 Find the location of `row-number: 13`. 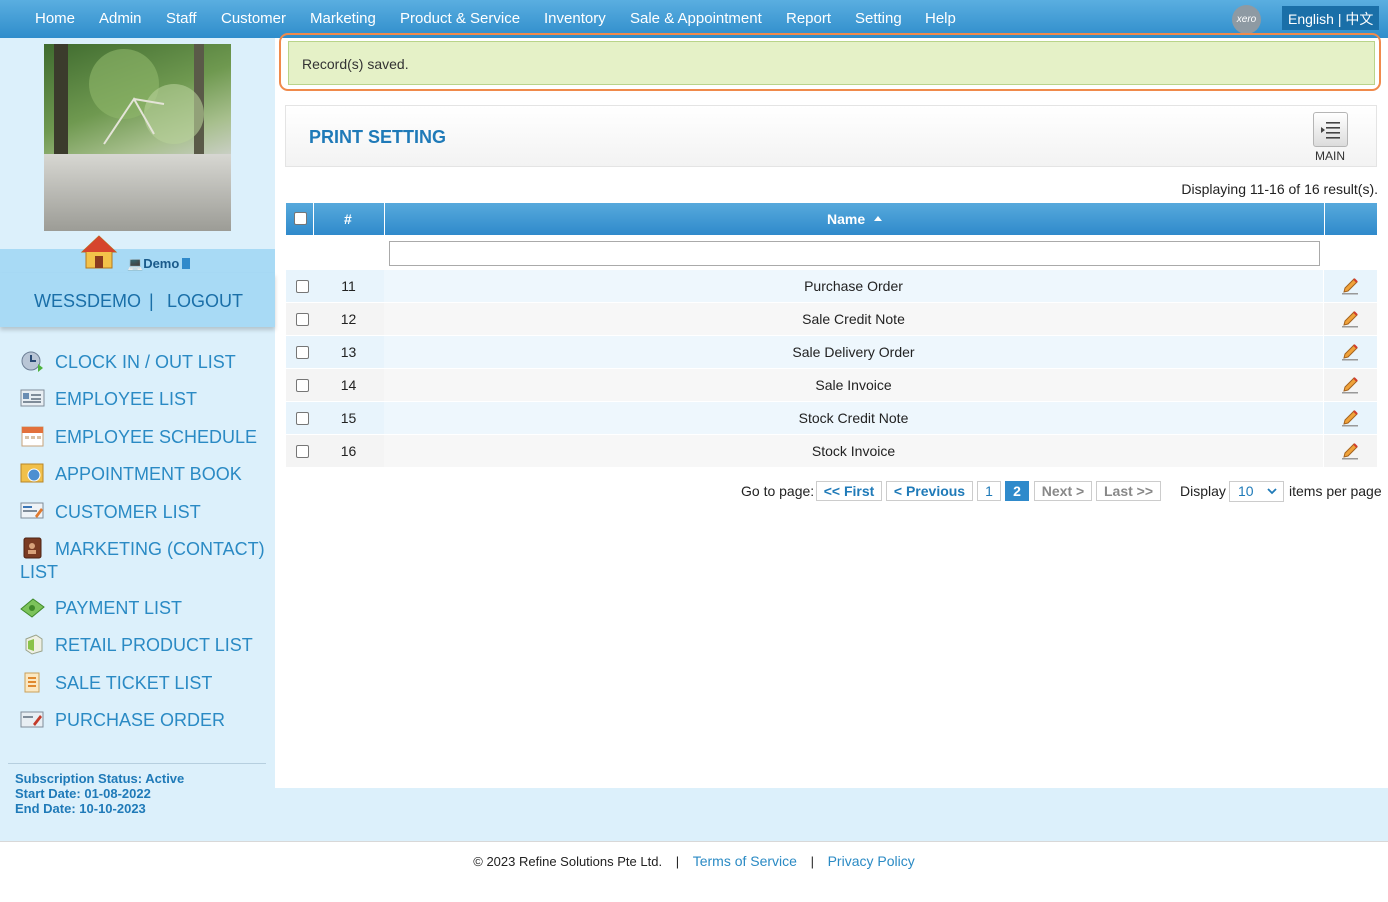

row-number: 13 is located at coordinates (348, 352).